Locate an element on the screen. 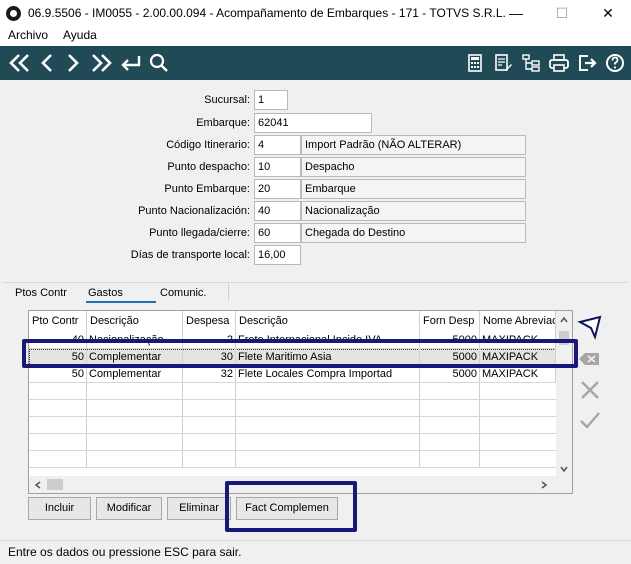 The width and height of the screenshot is (631, 564). itinerario-field: 4 is located at coordinates (277, 145).